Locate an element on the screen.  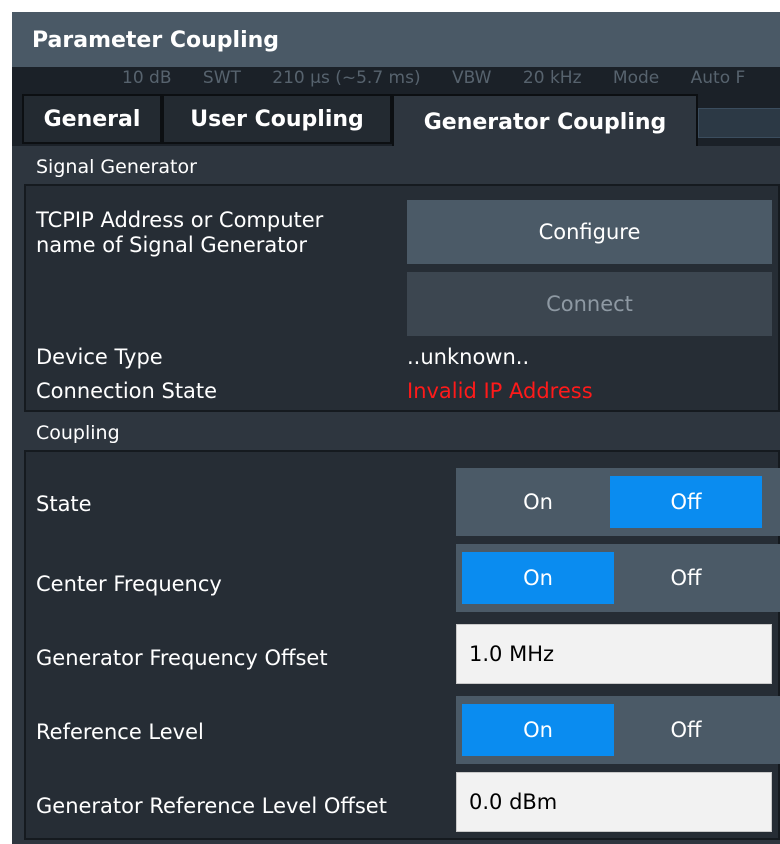
state-off-option: Off is located at coordinates (686, 502).